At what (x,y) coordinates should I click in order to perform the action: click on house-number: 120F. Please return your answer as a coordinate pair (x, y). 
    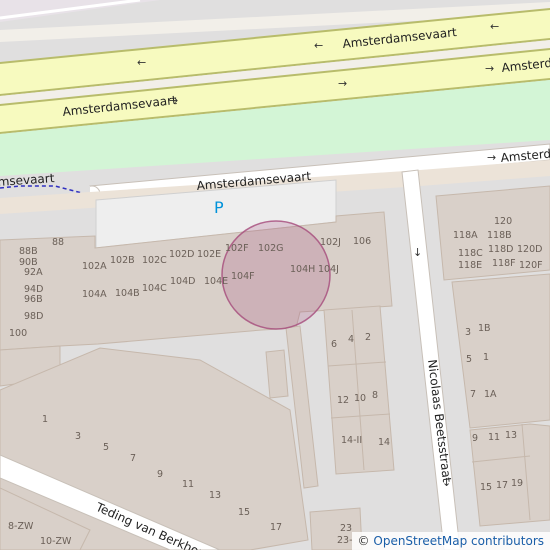
    Looking at the image, I should click on (531, 265).